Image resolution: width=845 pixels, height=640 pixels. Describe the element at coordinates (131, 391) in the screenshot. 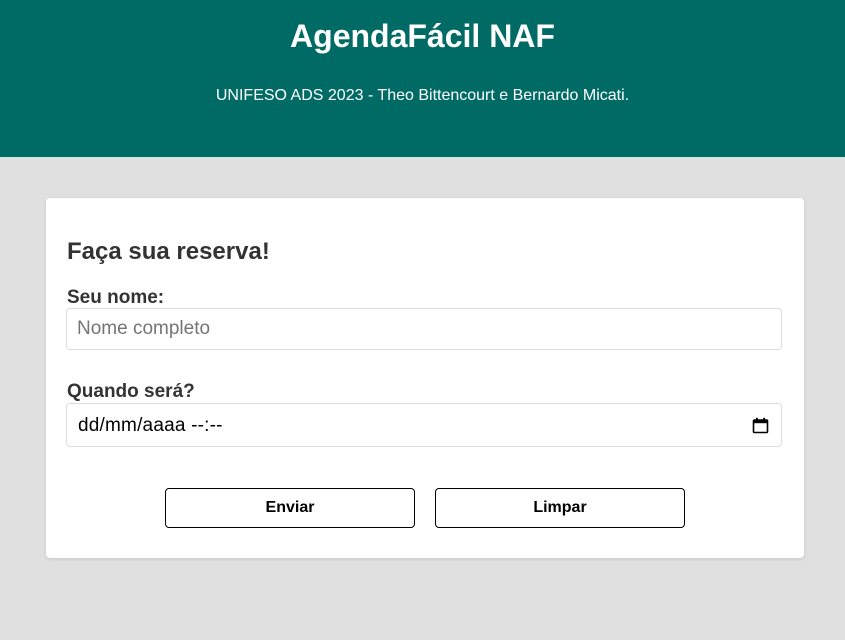

I see `date-label: Quando será?` at that location.